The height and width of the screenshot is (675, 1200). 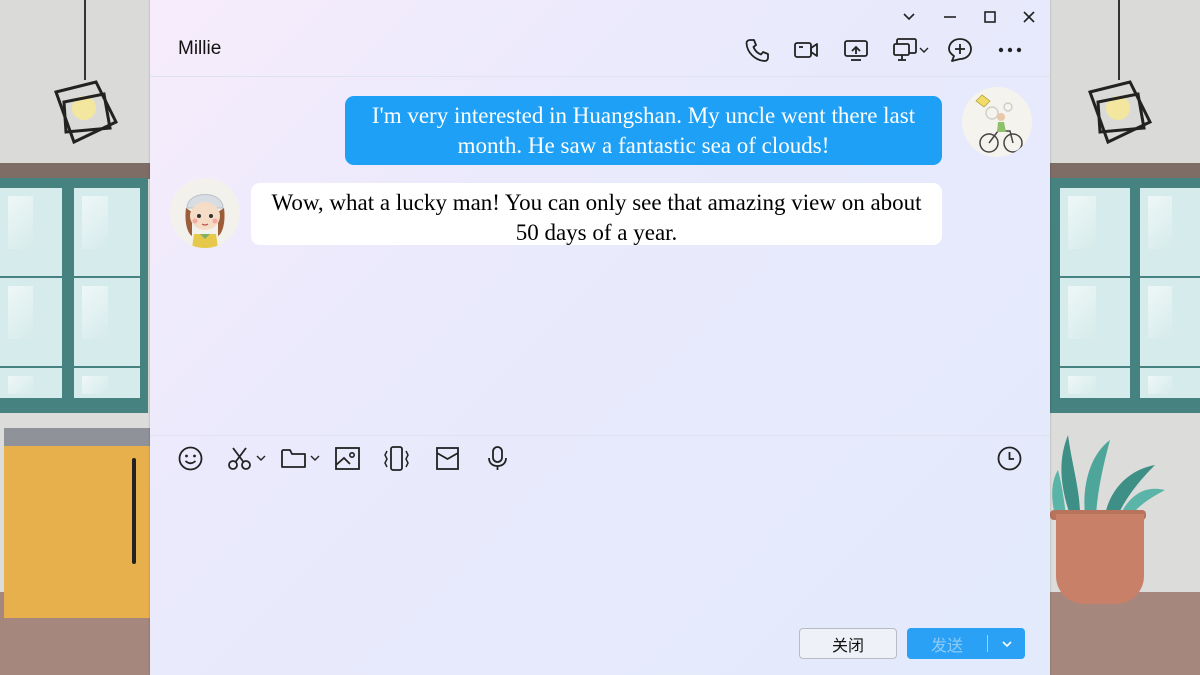 I want to click on close-window-button, so click(x=1029, y=17).